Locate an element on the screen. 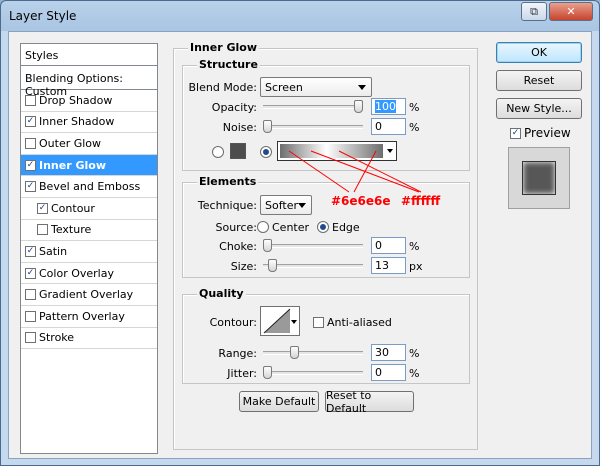 The image size is (600, 466). title-bar: Layer Style ⧉ ✕ is located at coordinates (300, 16).